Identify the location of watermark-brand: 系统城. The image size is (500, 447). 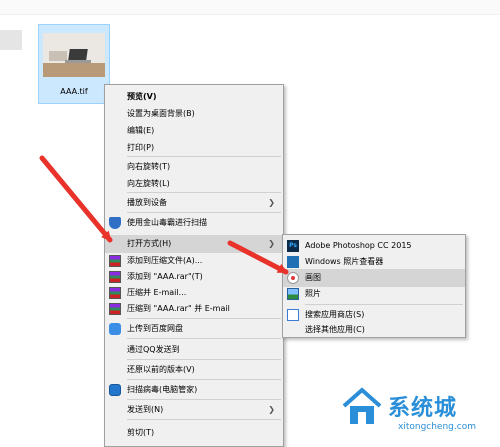
(423, 408).